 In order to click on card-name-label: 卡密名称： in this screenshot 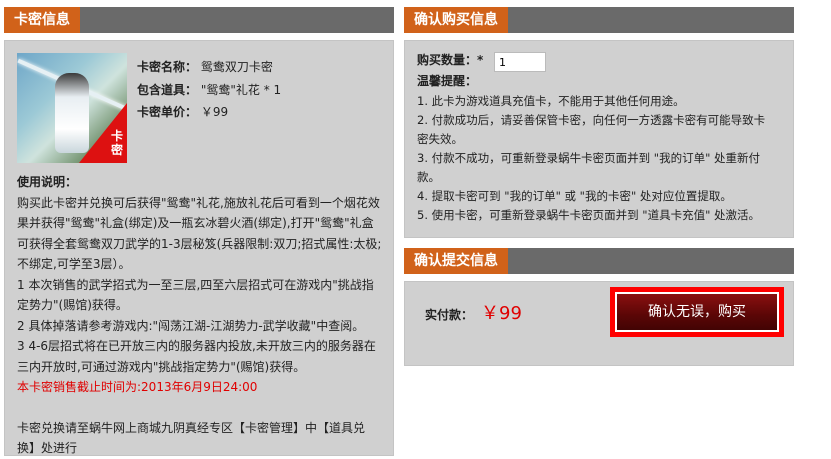, I will do `click(167, 67)`.